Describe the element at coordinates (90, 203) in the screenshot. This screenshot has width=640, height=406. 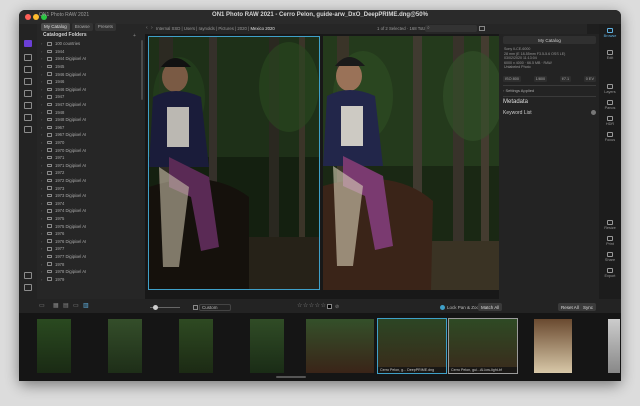
I see `folder-item: › 1974` at that location.